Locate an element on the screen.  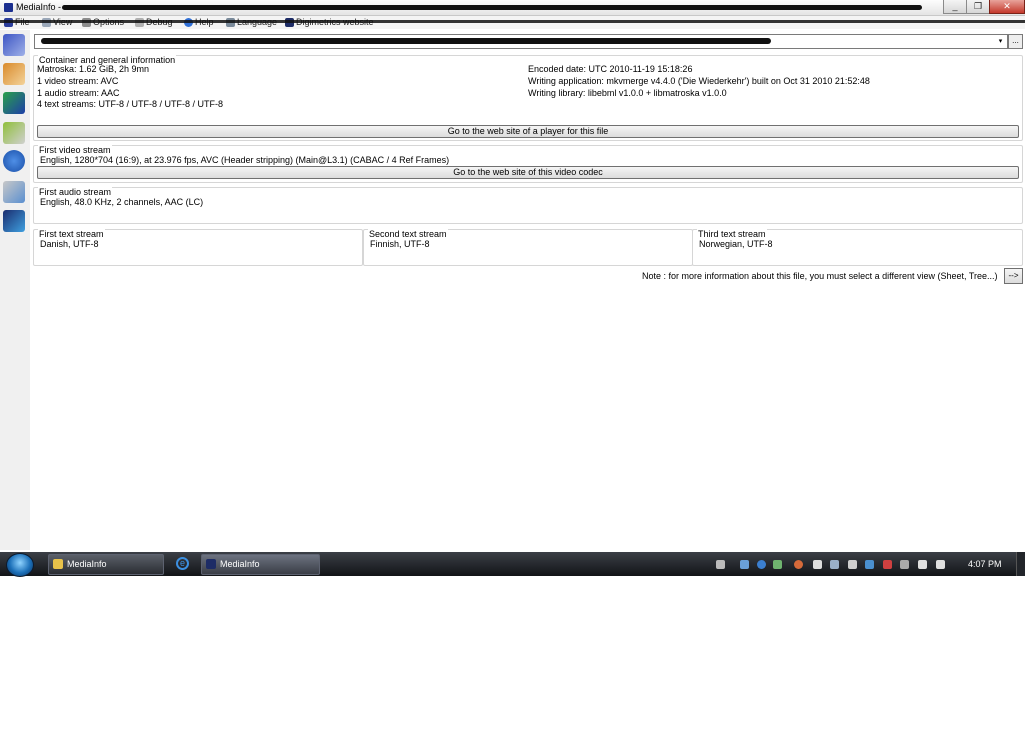
group-label: Third text stream is located at coordinates (732, 234).